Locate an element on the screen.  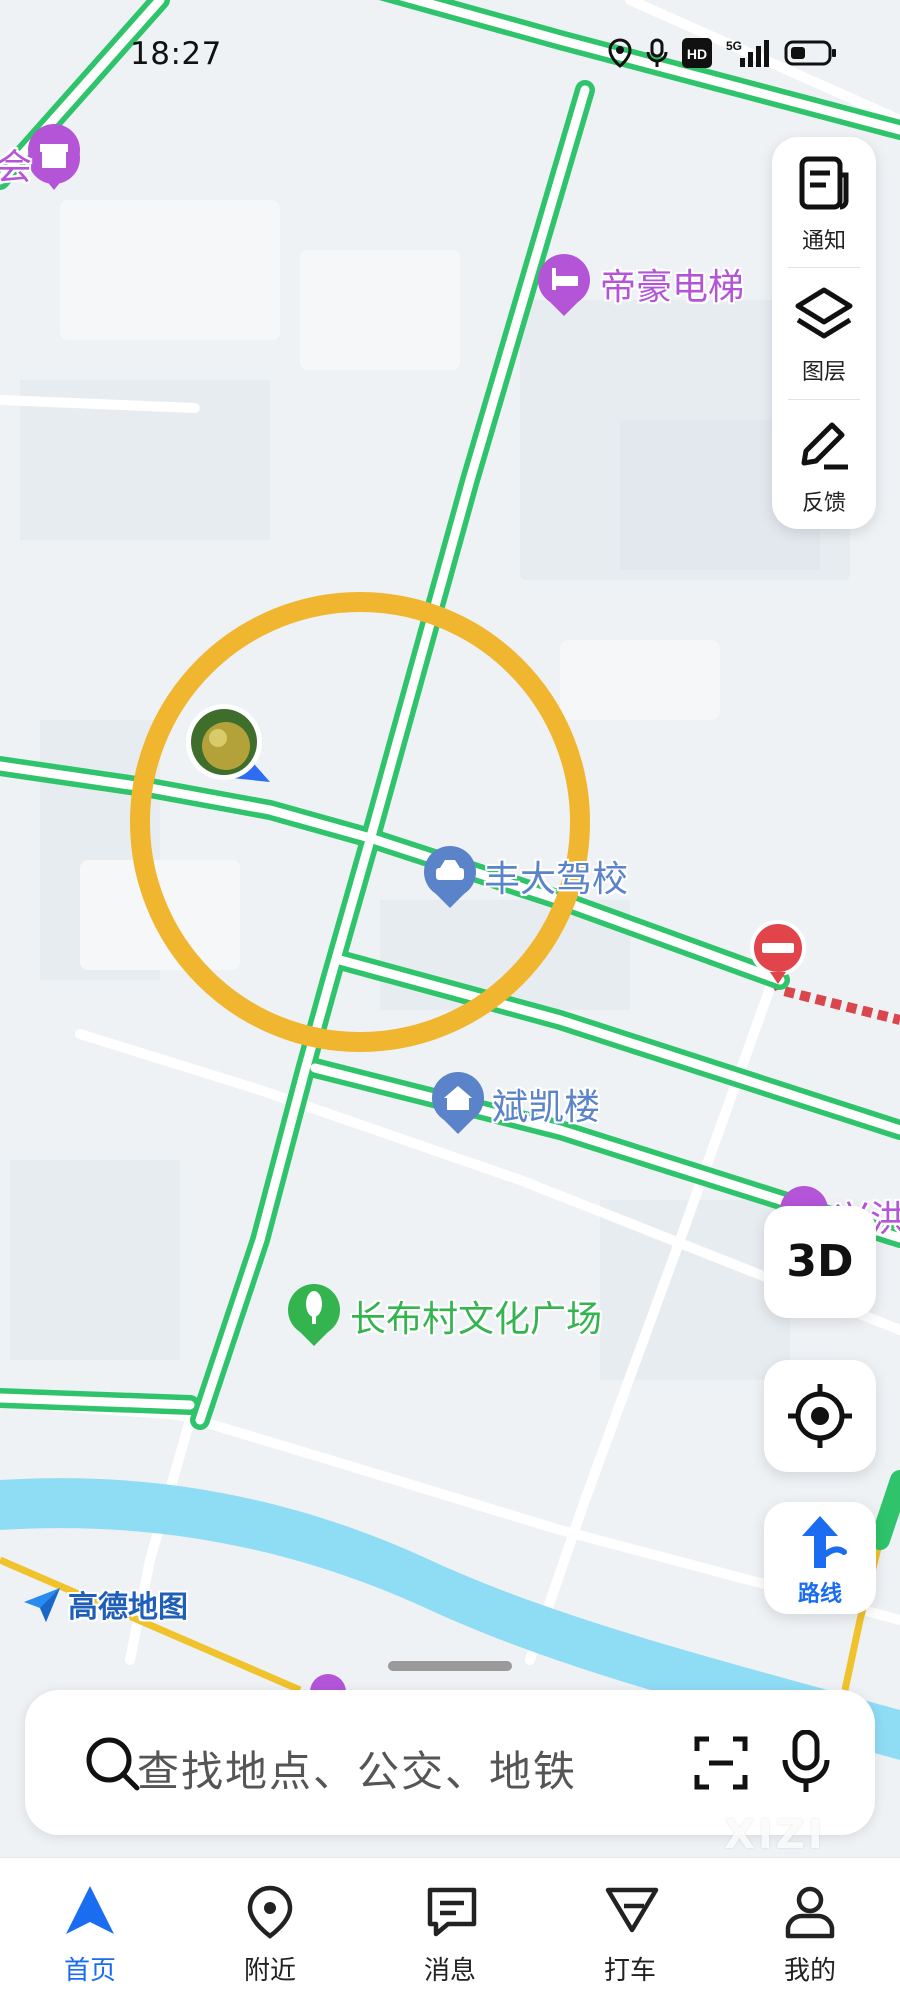
notice-icon is located at coordinates (824, 183).